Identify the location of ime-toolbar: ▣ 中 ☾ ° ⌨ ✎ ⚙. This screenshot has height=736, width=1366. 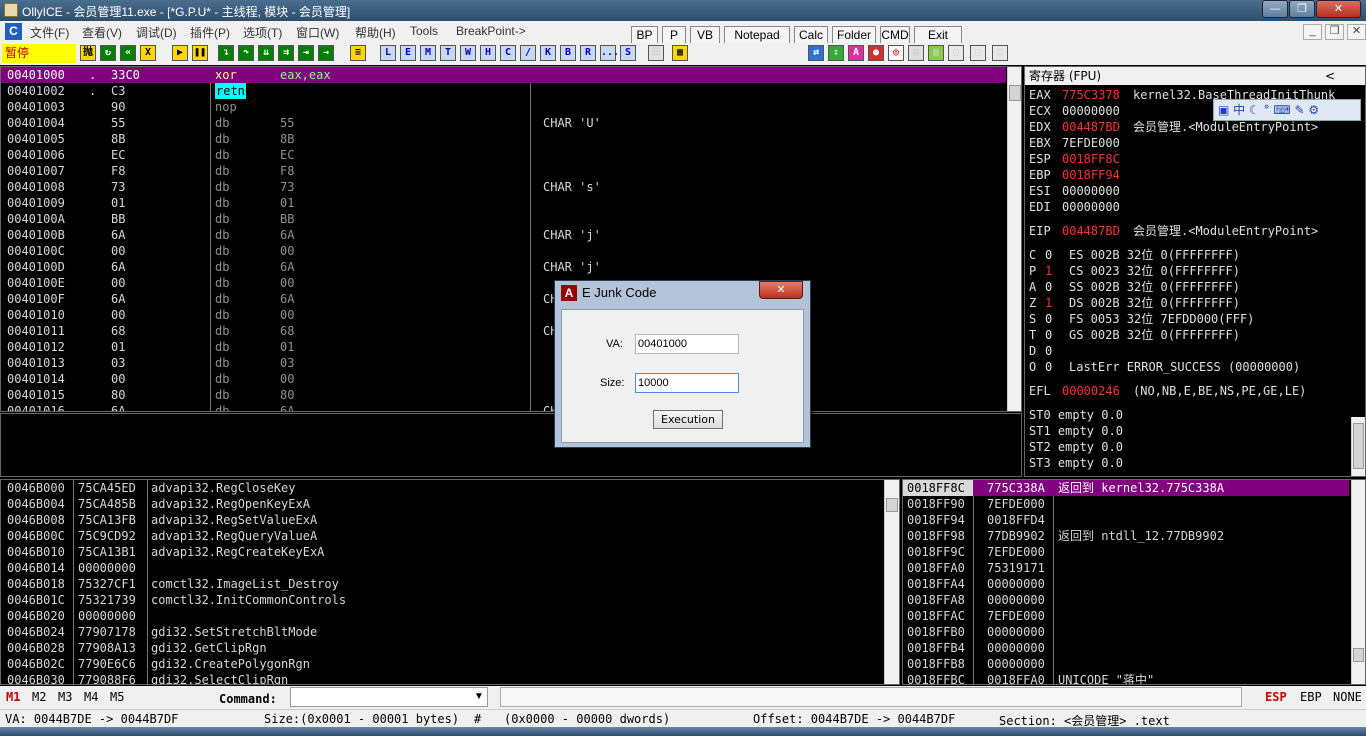
(1287, 110).